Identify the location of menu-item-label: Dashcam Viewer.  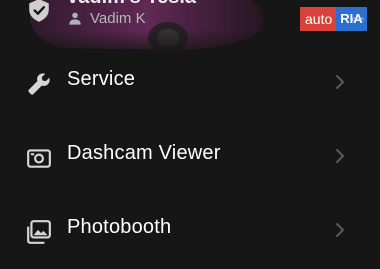
(144, 153).